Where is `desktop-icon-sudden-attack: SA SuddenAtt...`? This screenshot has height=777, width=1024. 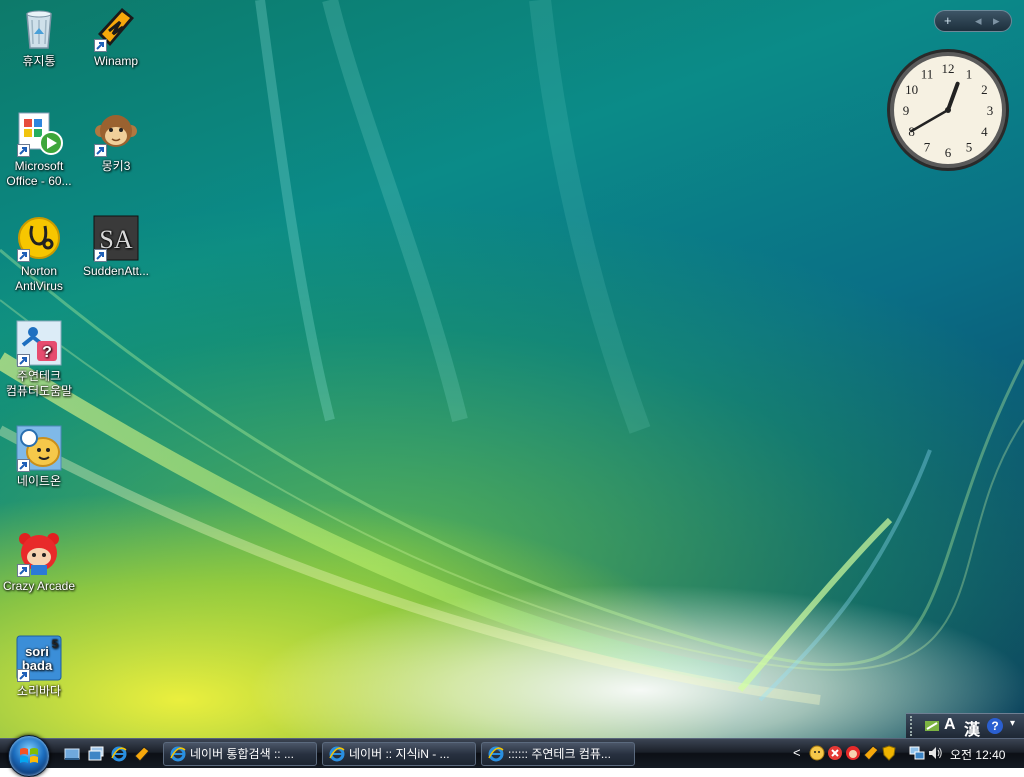 desktop-icon-sudden-attack: SA SuddenAtt... is located at coordinates (116, 245).